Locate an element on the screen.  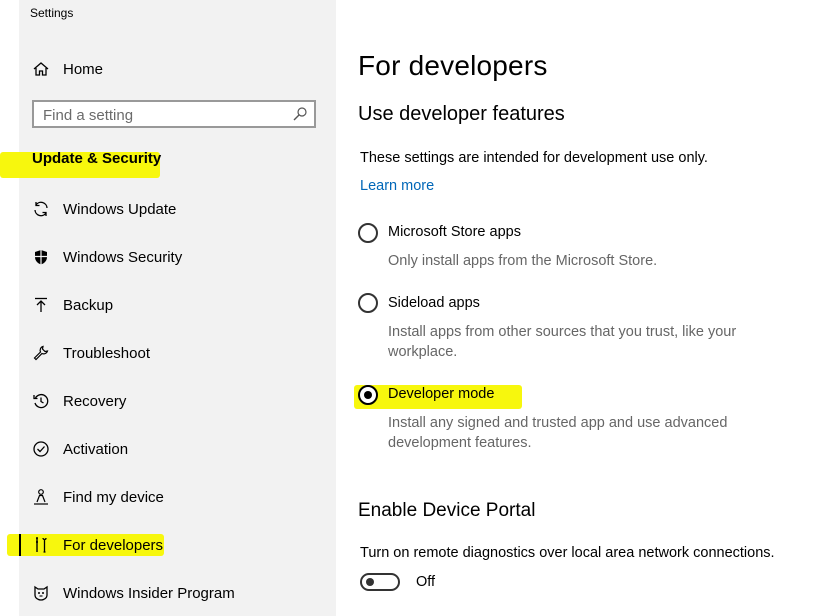
radio-sideload-apps is located at coordinates (368, 303).